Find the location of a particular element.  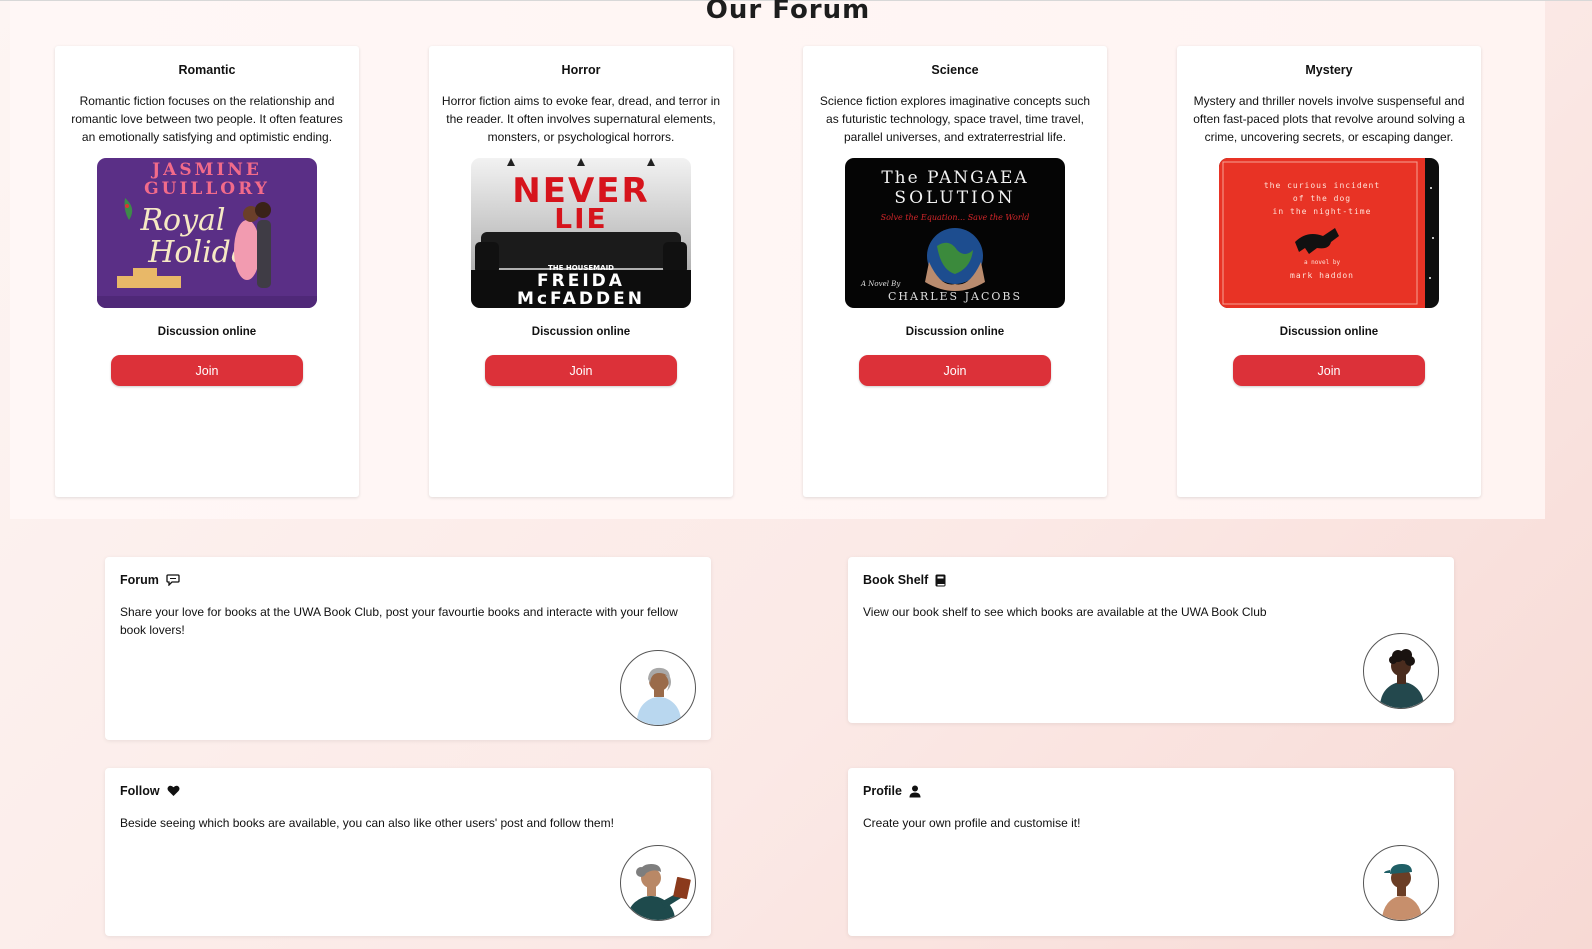

svg-text: Royal is located at coordinates (182, 220).